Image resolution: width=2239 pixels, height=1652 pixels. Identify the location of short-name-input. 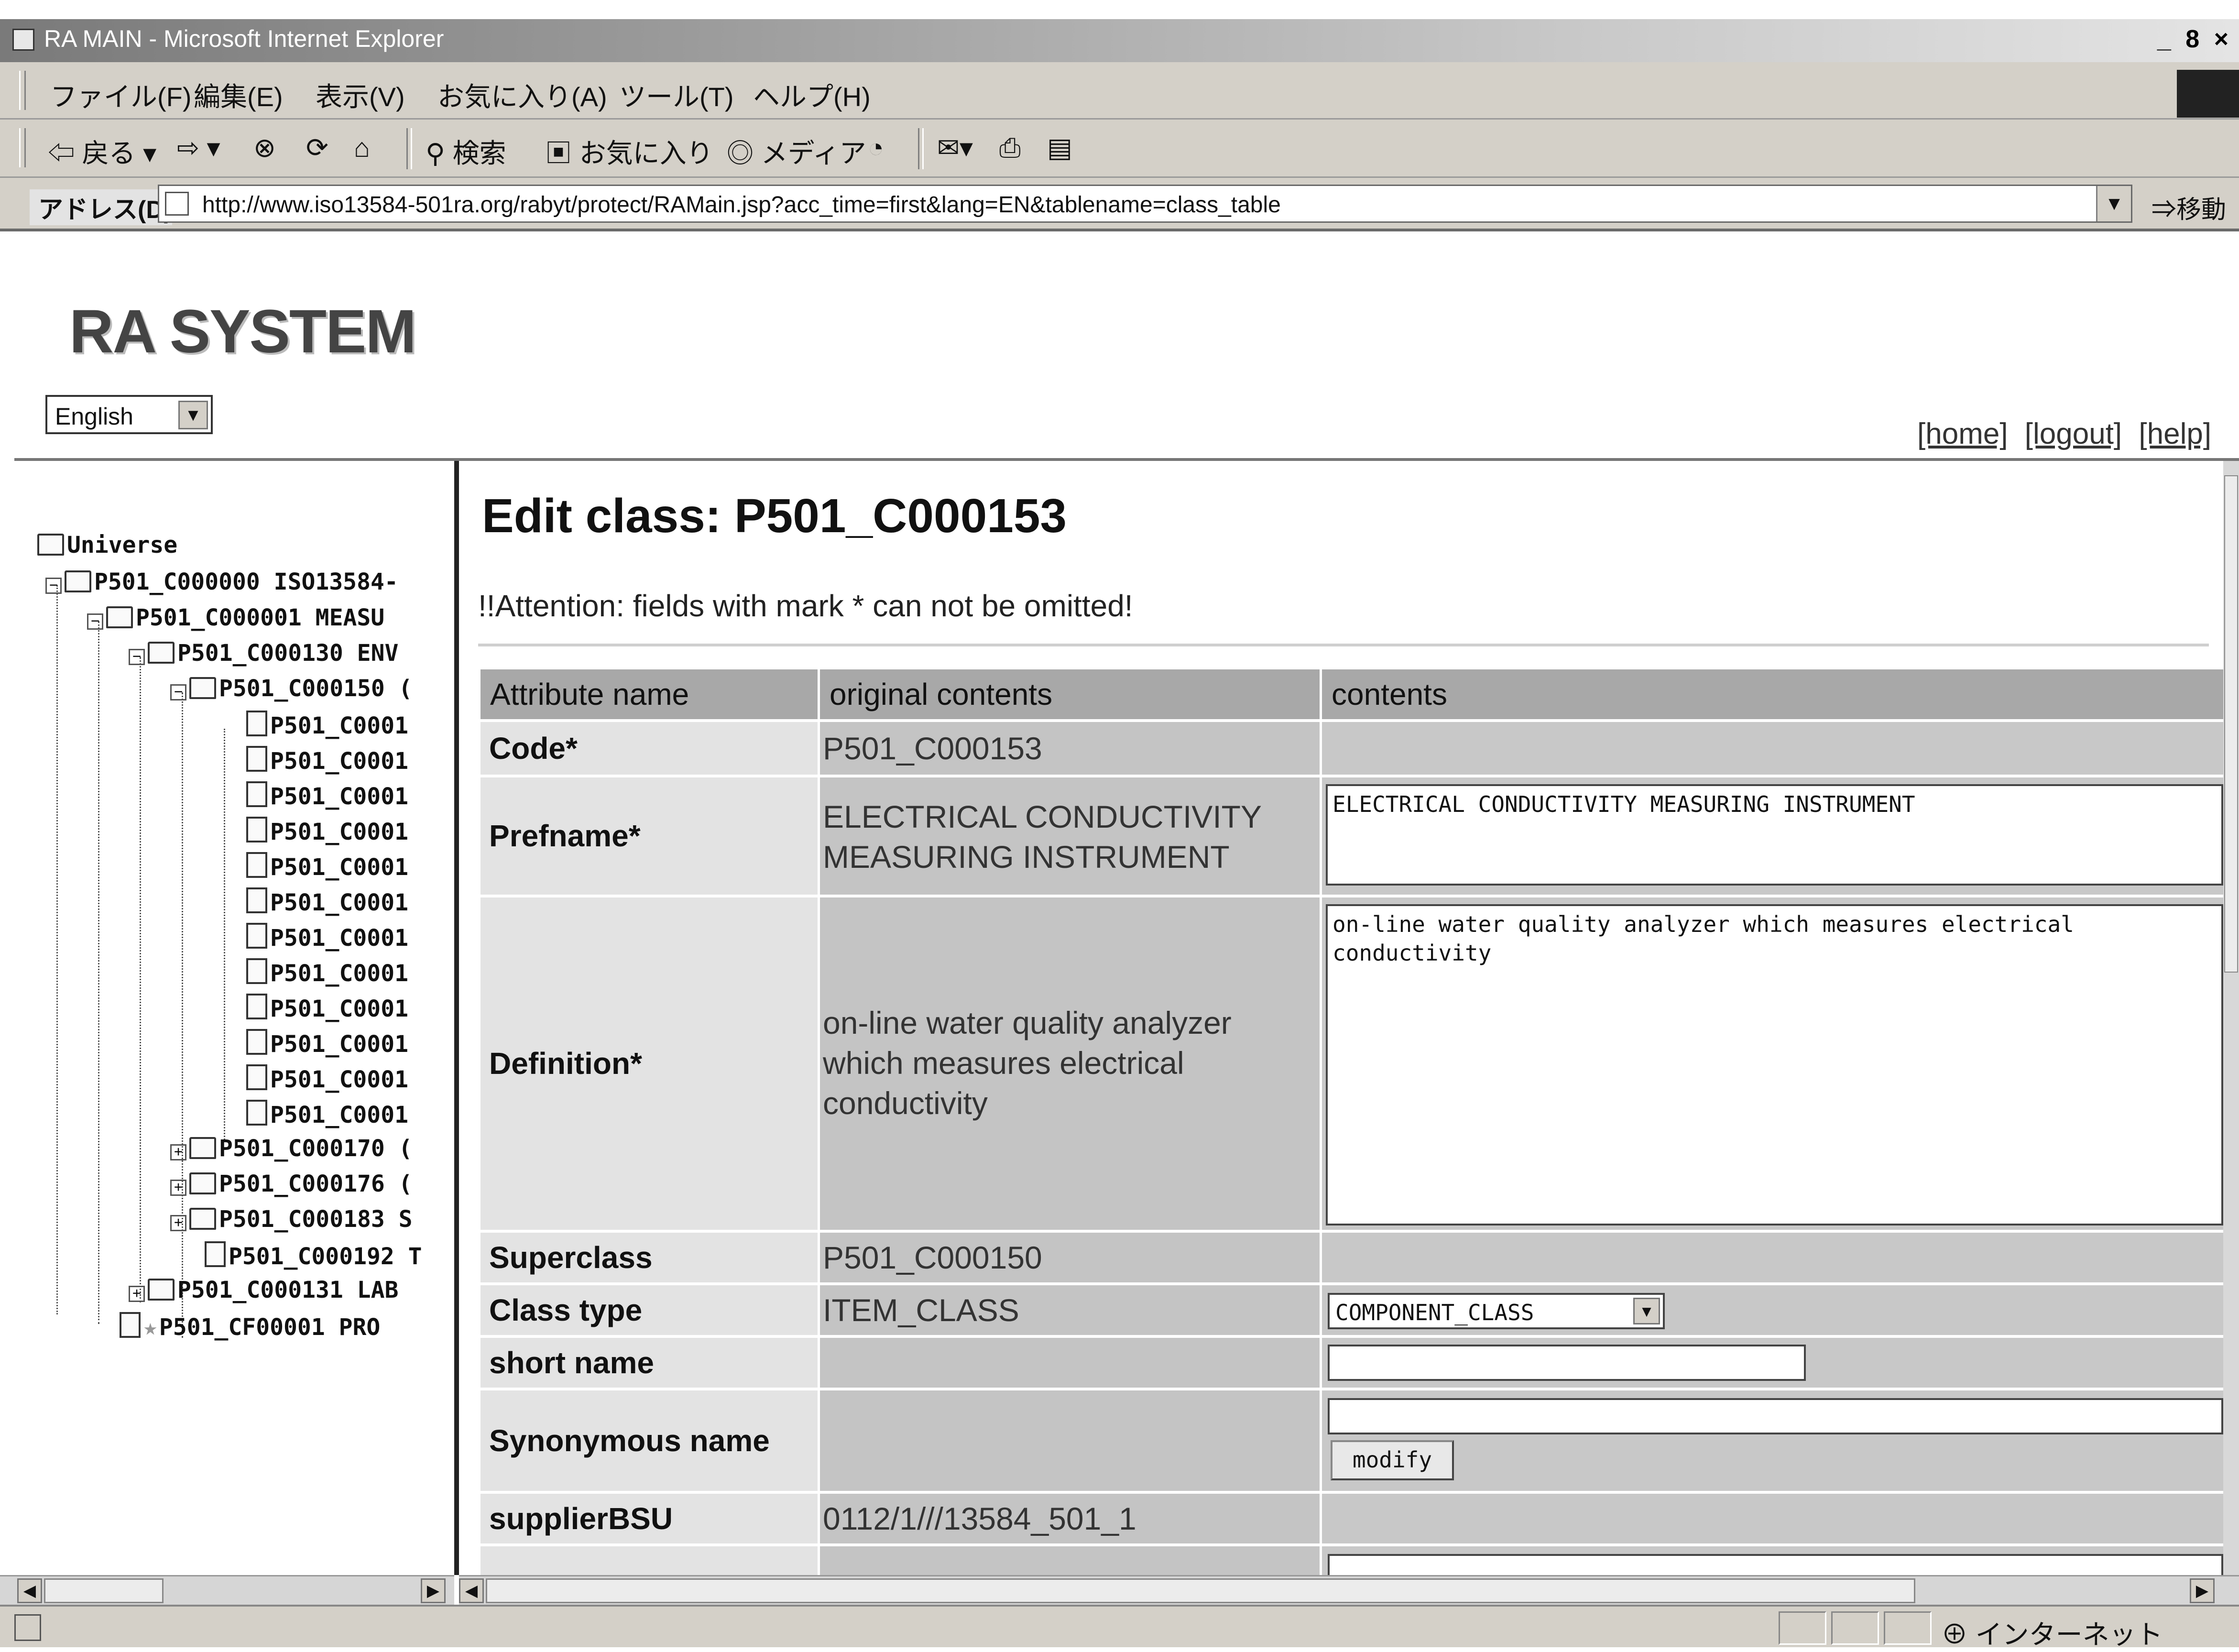
(1567, 1363).